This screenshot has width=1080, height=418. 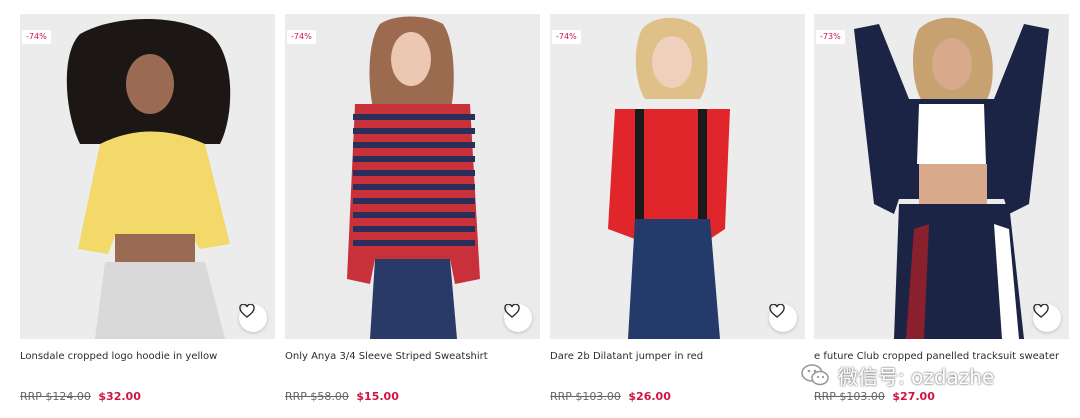 What do you see at coordinates (55, 396) in the screenshot?
I see `rrp-price: RRP $124.00` at bounding box center [55, 396].